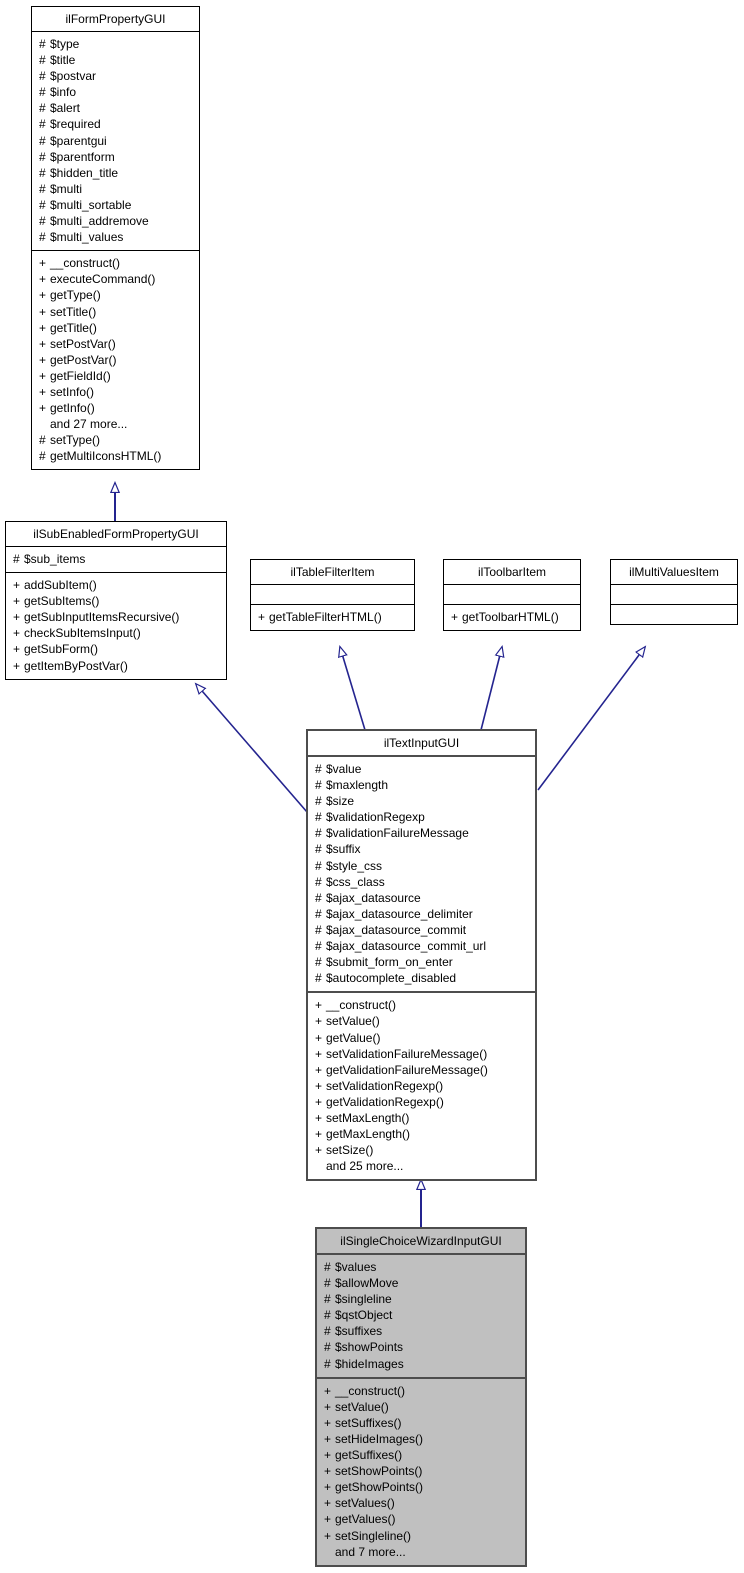 The height and width of the screenshot is (1573, 744). I want to click on edge-textinput-to-multivaluesitem, so click(591, 719).